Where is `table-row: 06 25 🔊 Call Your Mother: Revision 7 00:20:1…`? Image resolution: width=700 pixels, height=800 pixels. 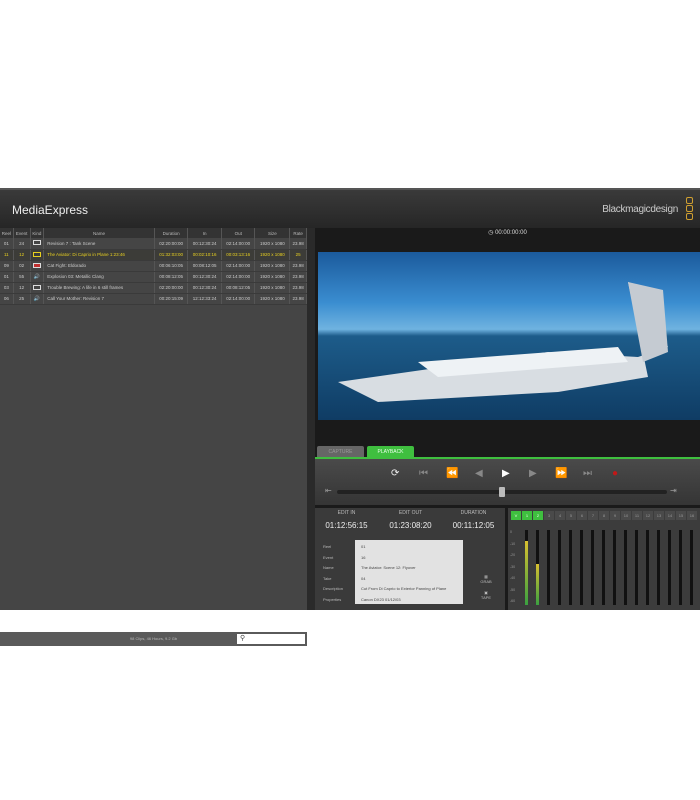
table-row: 06 25 🔊 Call Your Mother: Revision 7 00:20:1… is located at coordinates (153, 299).